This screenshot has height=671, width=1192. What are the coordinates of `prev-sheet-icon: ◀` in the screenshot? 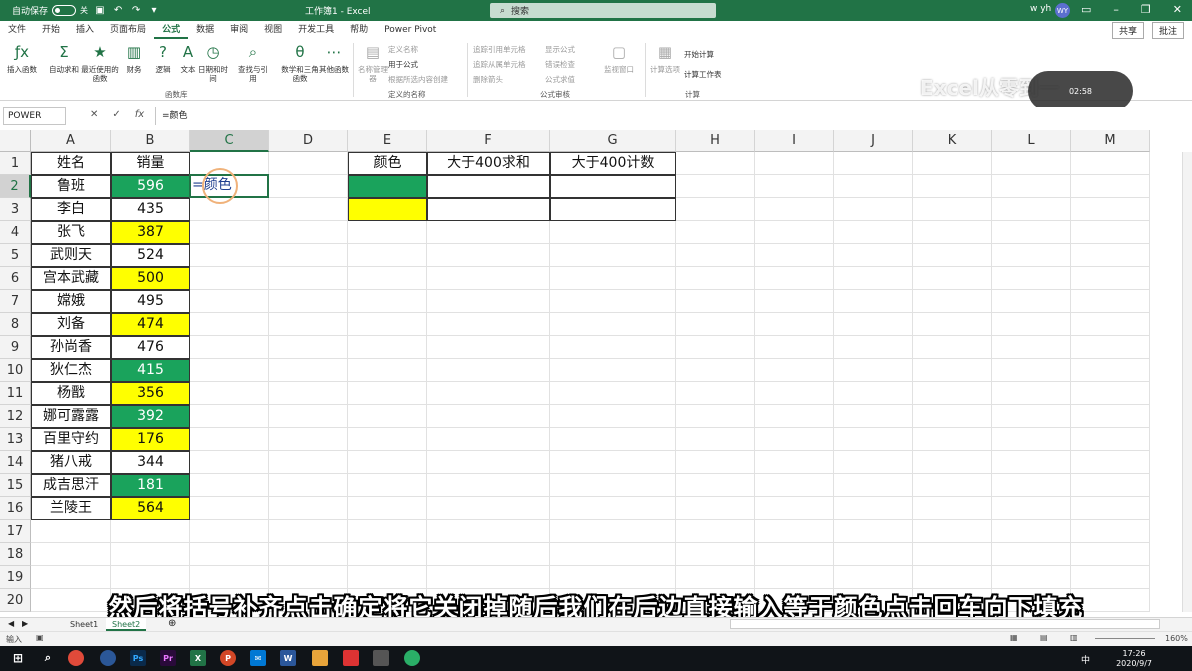 It's located at (11, 623).